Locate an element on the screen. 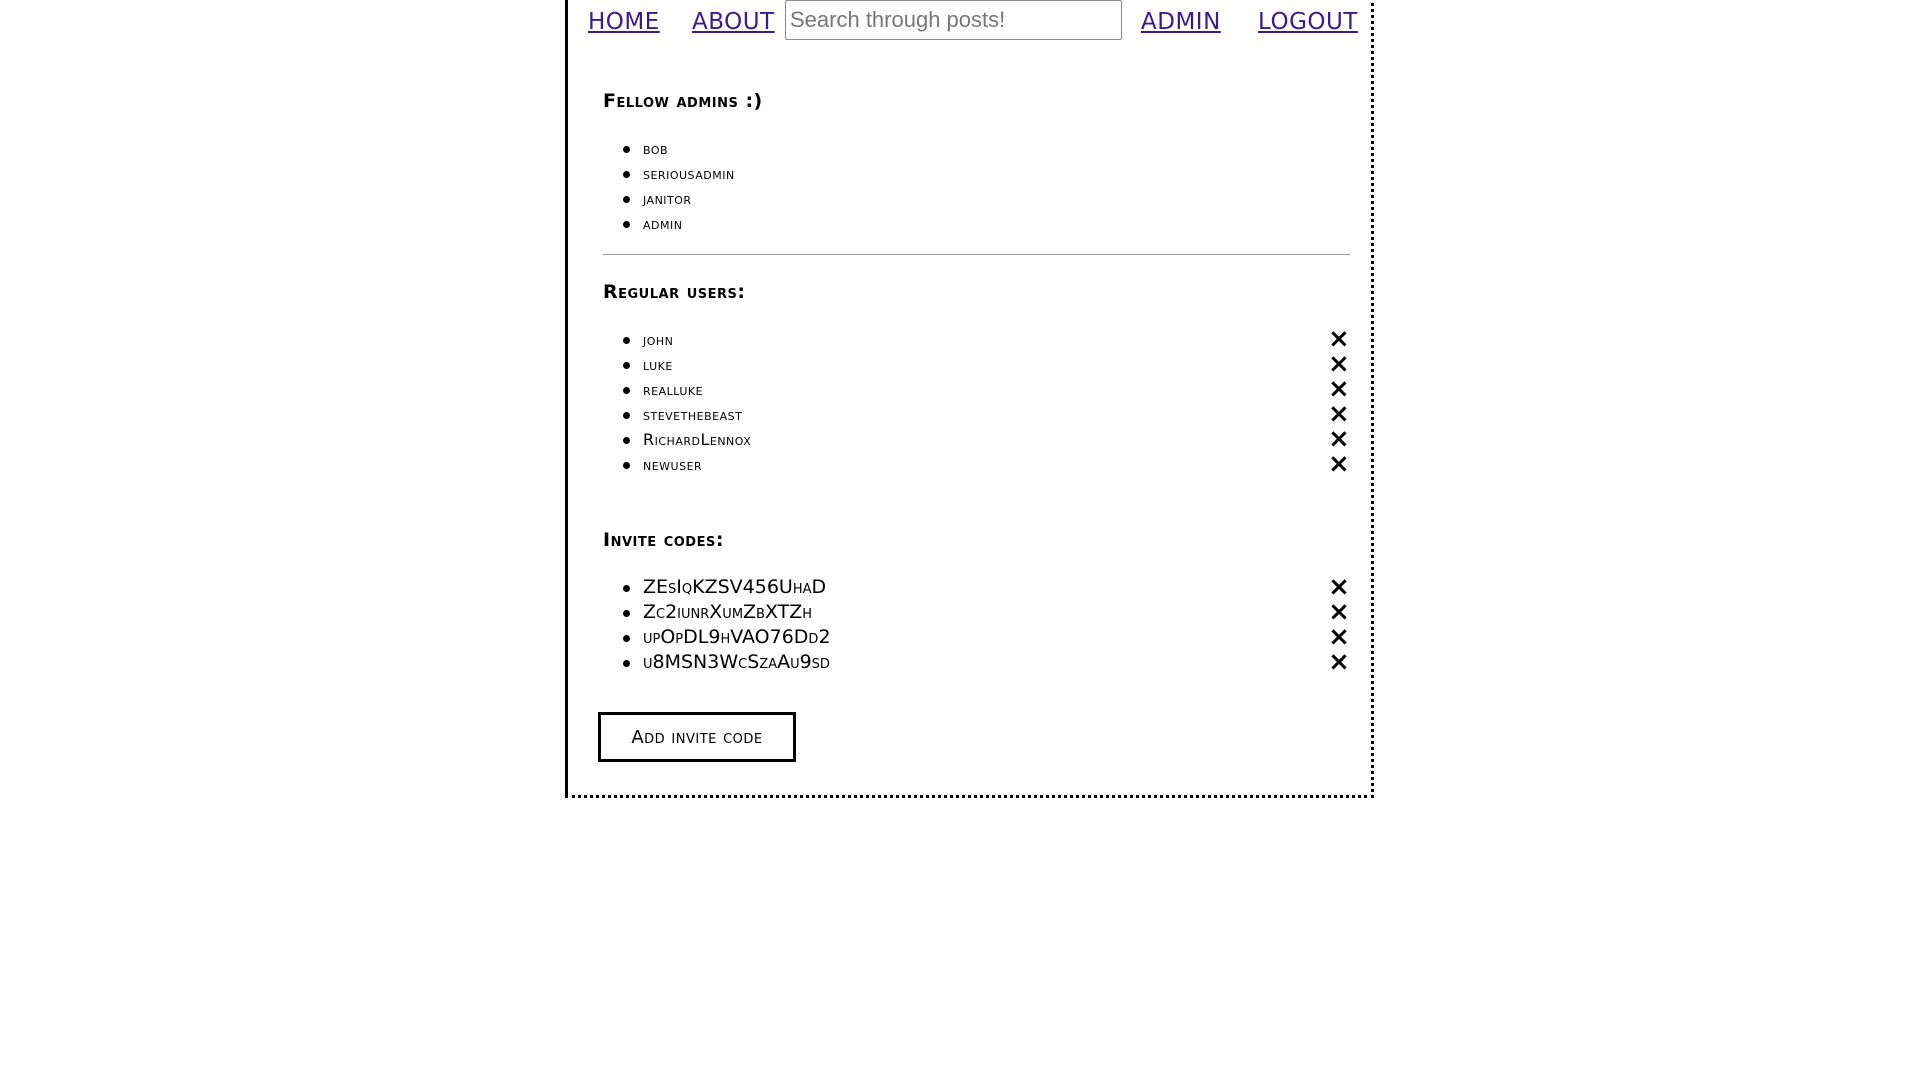 The width and height of the screenshot is (1920, 1080). admin-name: seriousadmin is located at coordinates (689, 173).